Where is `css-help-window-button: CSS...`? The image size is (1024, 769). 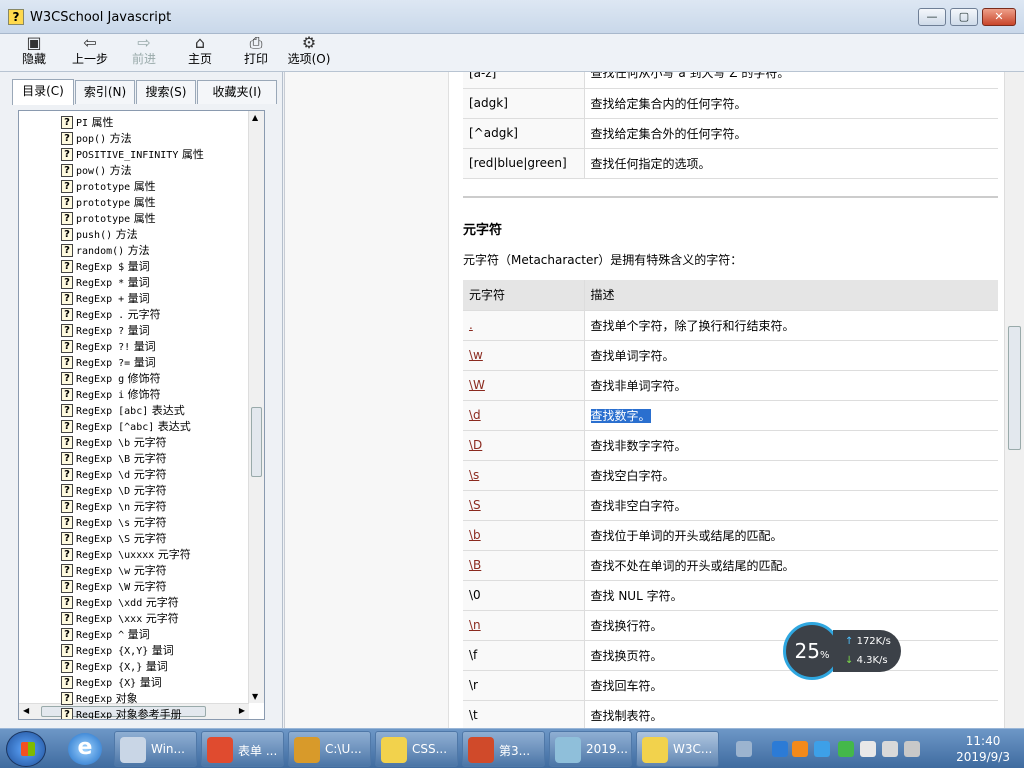 css-help-window-button: CSS... is located at coordinates (416, 749).